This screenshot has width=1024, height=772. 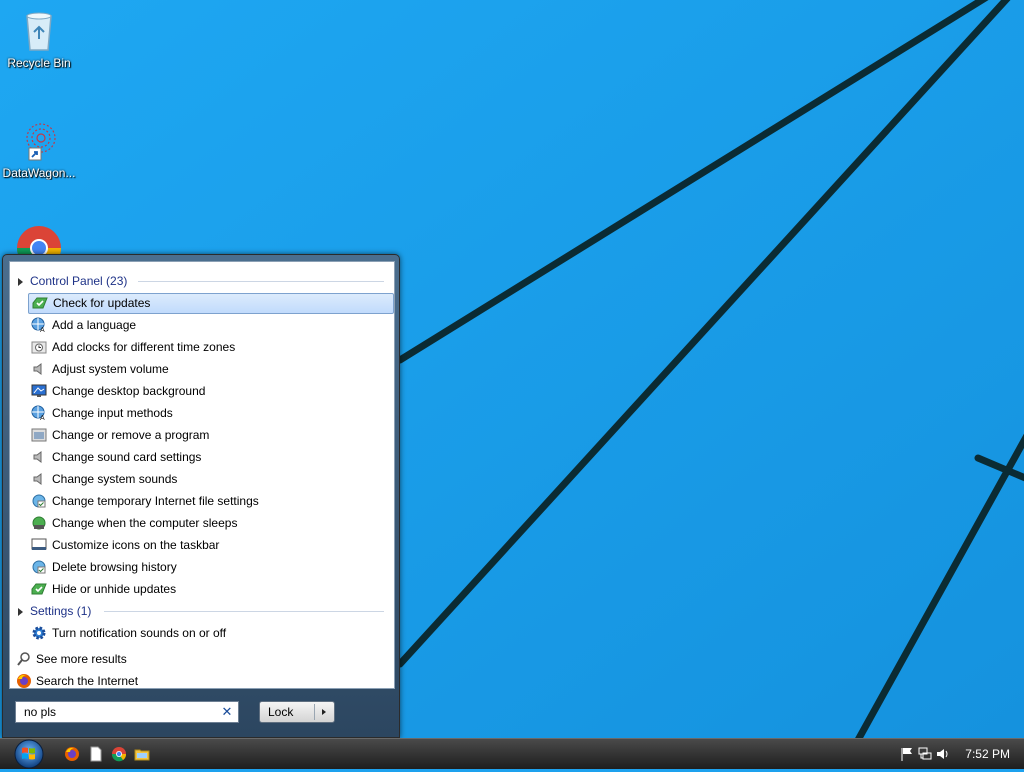 I want to click on search-icon, so click(x=24, y=659).